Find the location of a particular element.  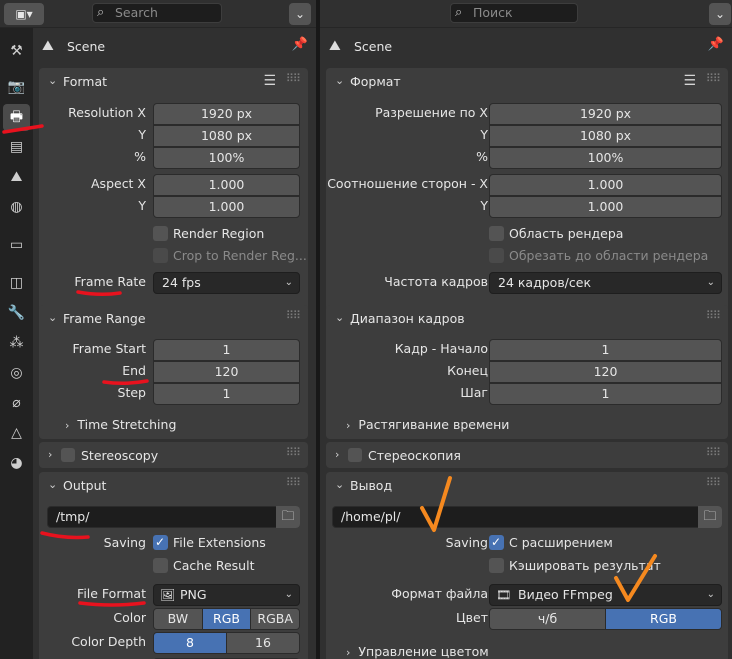

tab-render: 📷 is located at coordinates (16, 87).